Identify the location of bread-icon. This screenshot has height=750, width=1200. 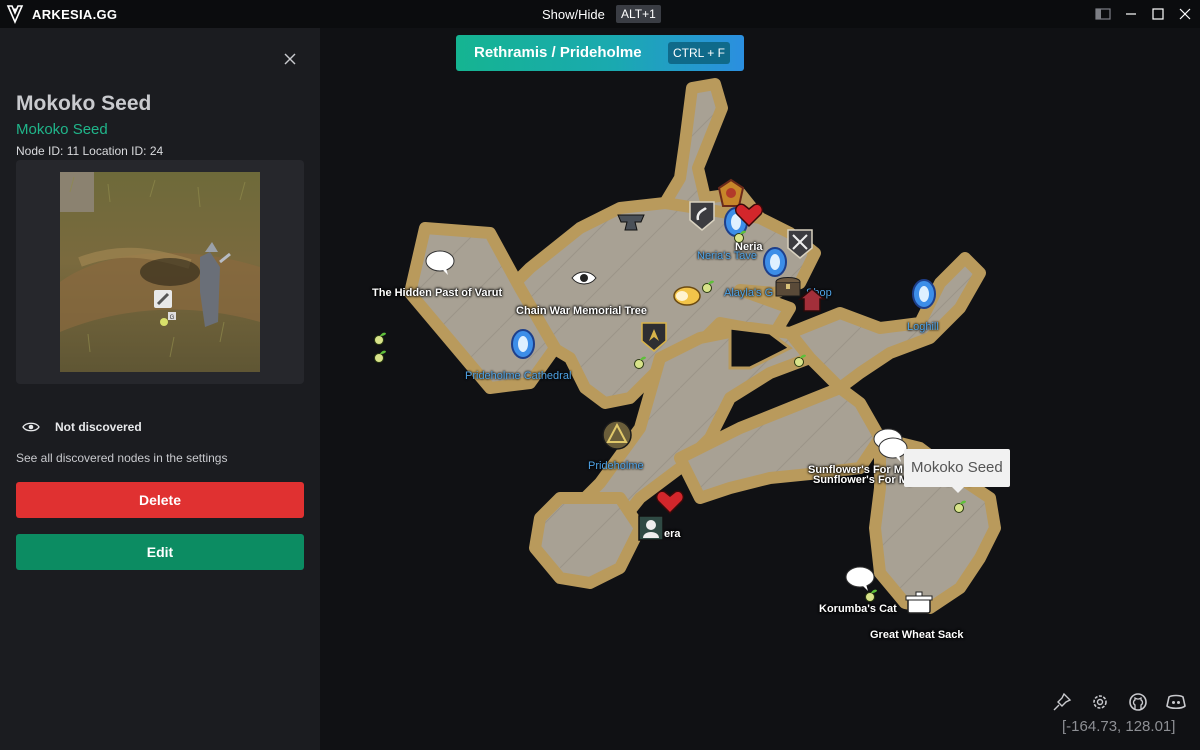
(687, 295).